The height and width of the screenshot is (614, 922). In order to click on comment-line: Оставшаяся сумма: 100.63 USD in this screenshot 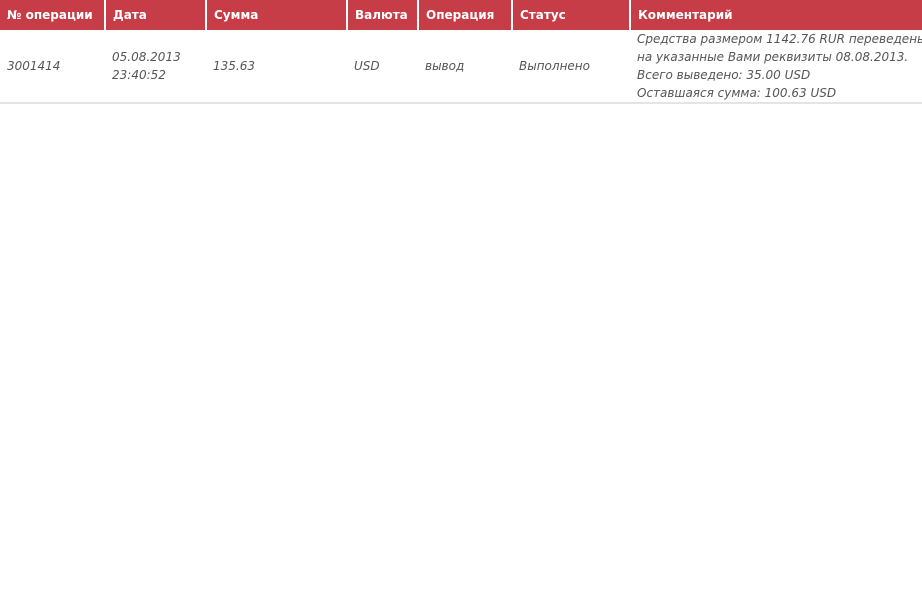, I will do `click(737, 93)`.